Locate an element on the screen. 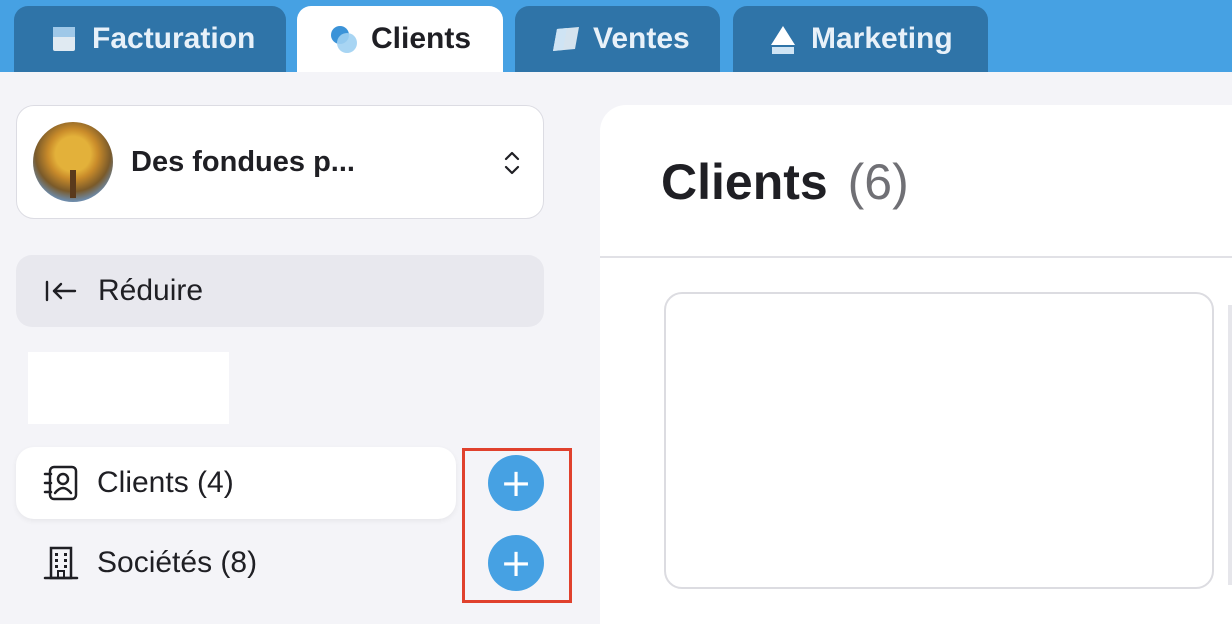 The height and width of the screenshot is (624, 1232). contacts-book-icon is located at coordinates (60, 483).